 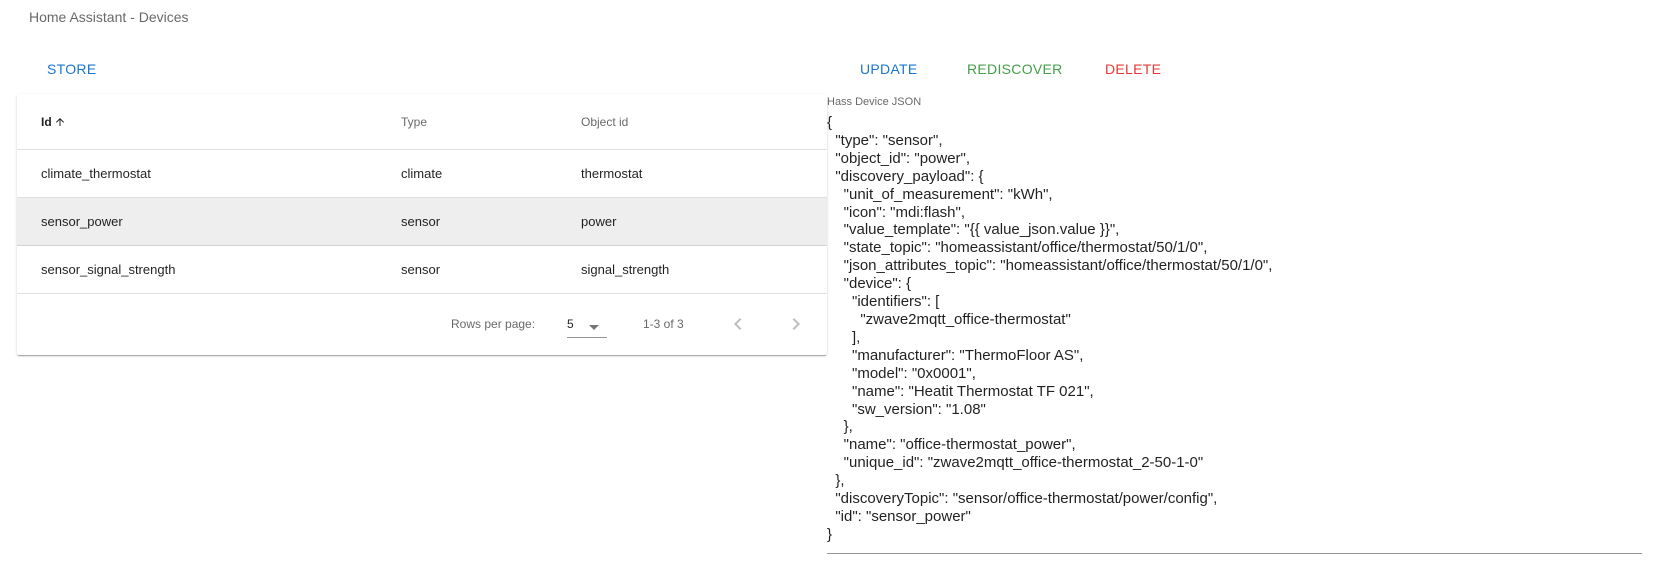 I want to click on rediscover-button: REDISCOVER, so click(x=1015, y=69).